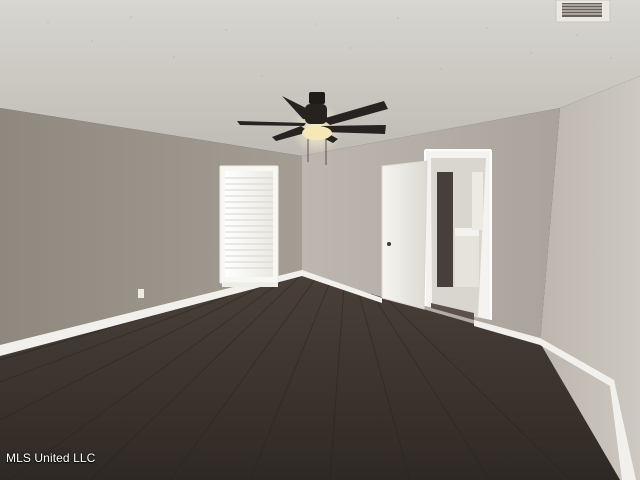  I want to click on door-opening, so click(458, 234).